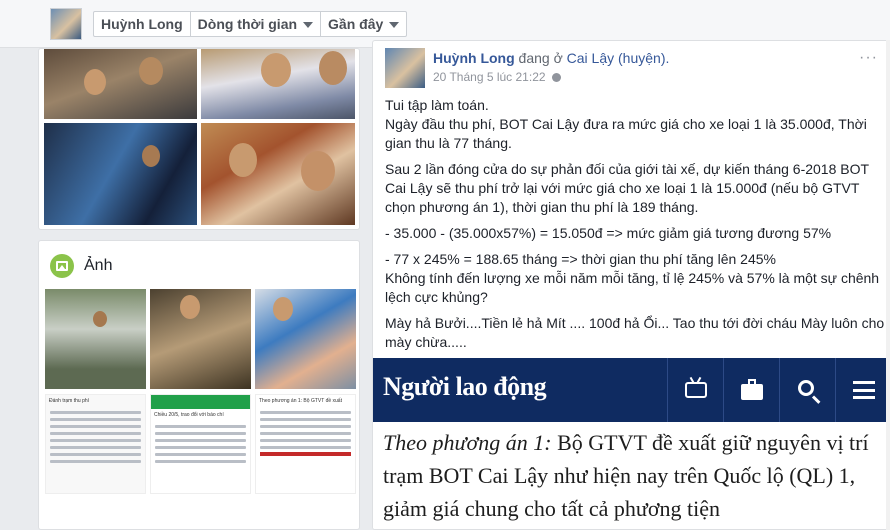  I want to click on photos-title: Ảnh, so click(98, 265).